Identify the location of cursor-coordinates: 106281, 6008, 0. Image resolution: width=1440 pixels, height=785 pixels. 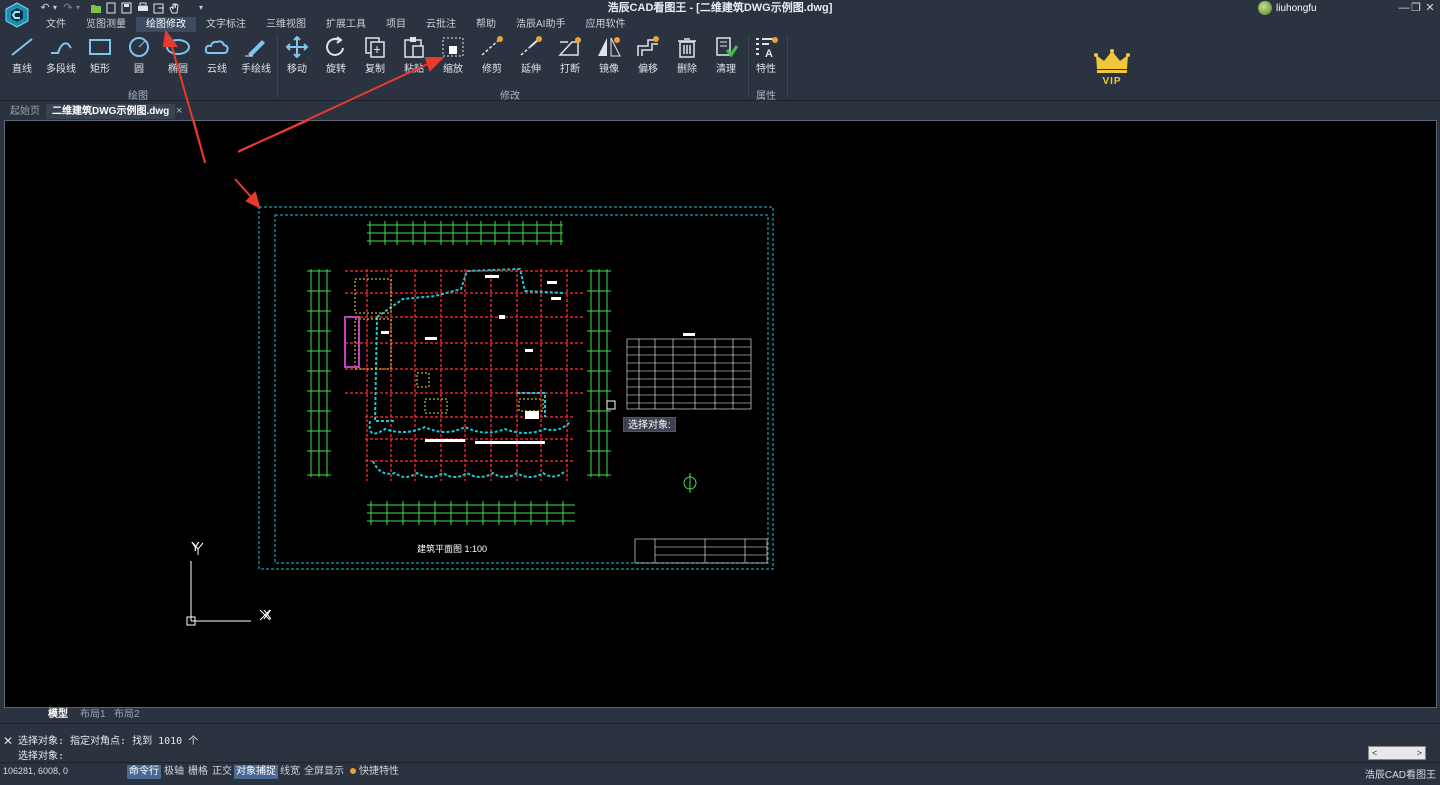
(36, 771).